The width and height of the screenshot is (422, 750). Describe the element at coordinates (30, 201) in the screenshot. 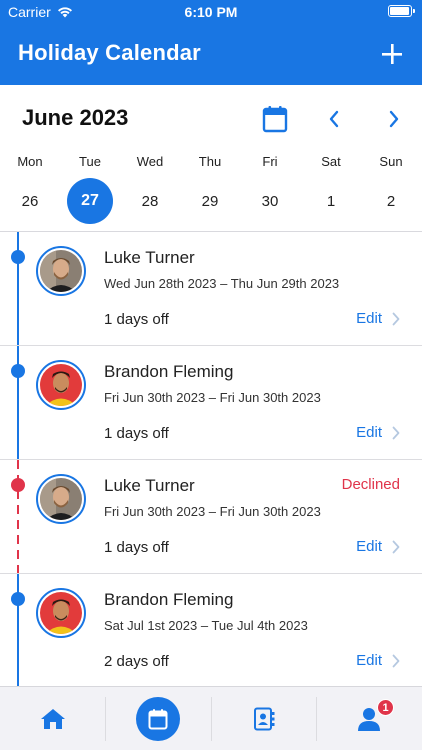

I see `date-button: 26` at that location.